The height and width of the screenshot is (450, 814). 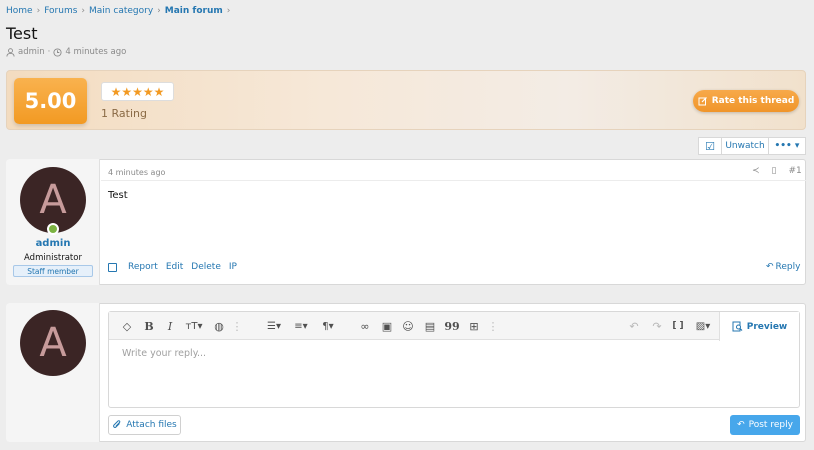 I want to click on attach-files-button: Attach files, so click(x=144, y=425).